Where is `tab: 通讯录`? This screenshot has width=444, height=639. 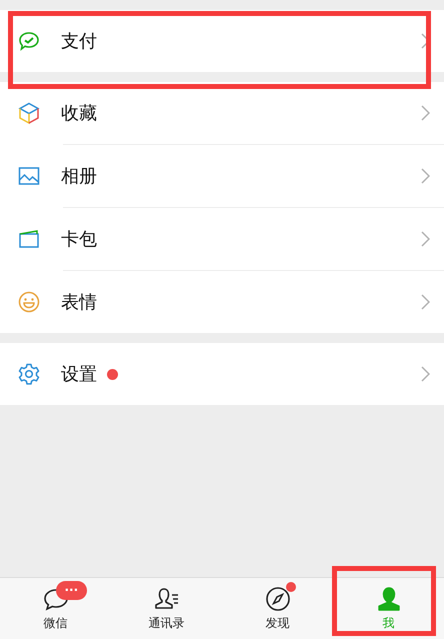 tab: 通讯录 is located at coordinates (166, 608).